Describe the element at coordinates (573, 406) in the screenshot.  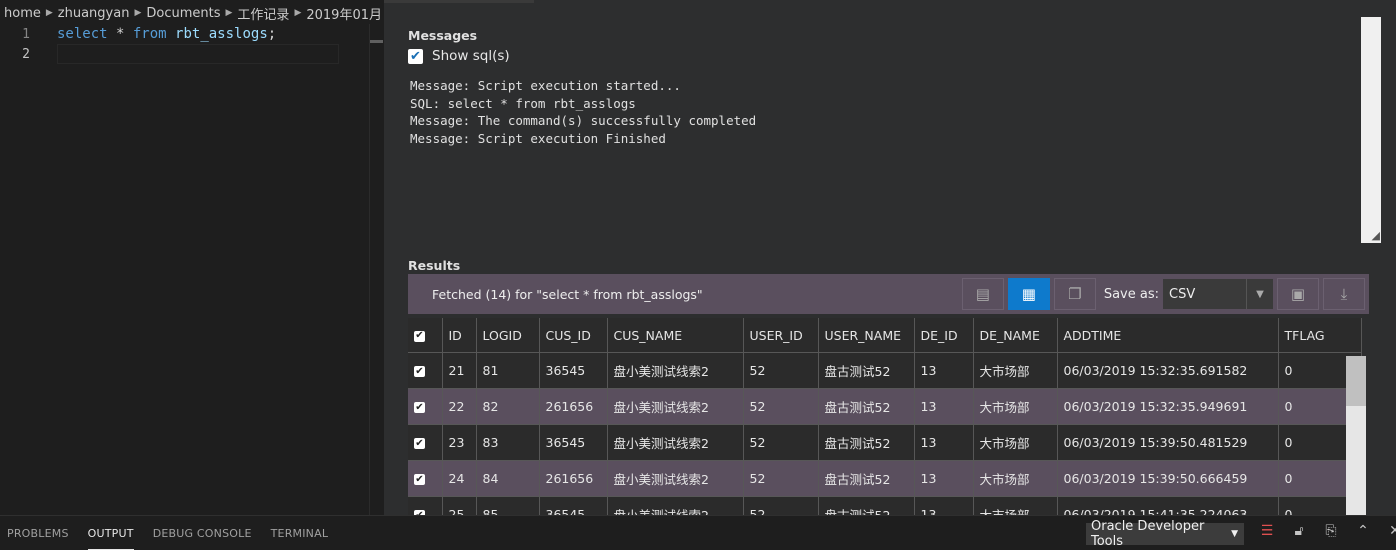
I see `table-cell: 261656` at that location.